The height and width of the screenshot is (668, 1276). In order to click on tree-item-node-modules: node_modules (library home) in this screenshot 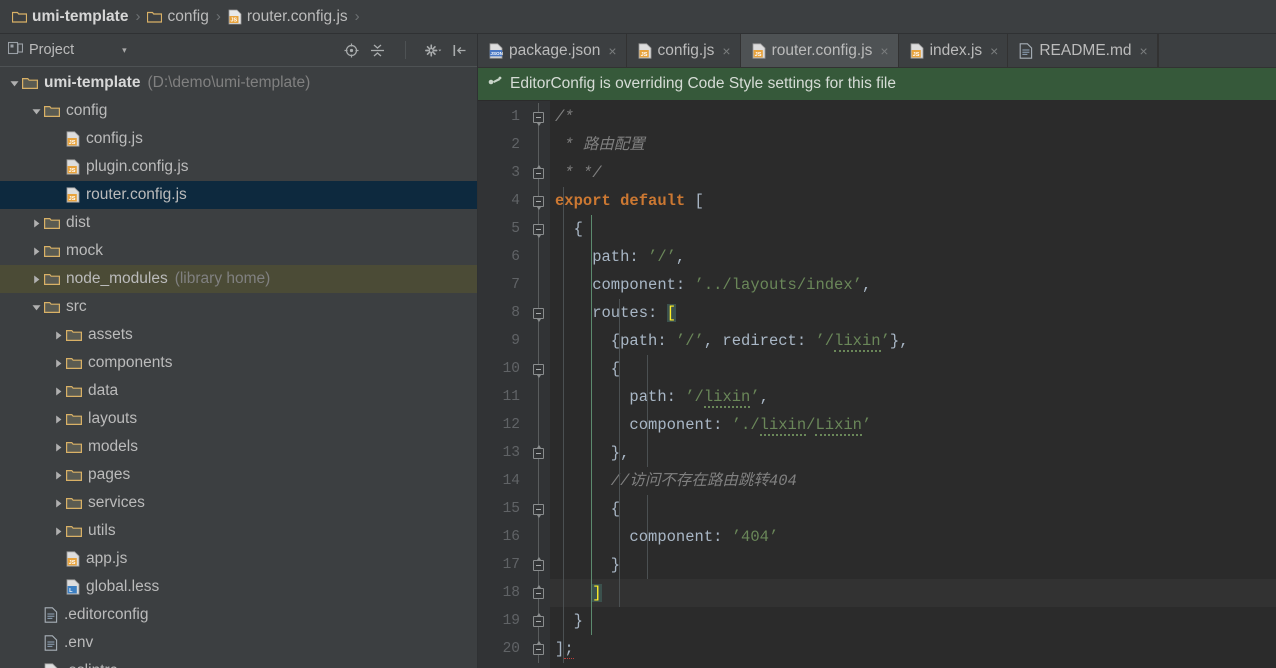, I will do `click(238, 279)`.